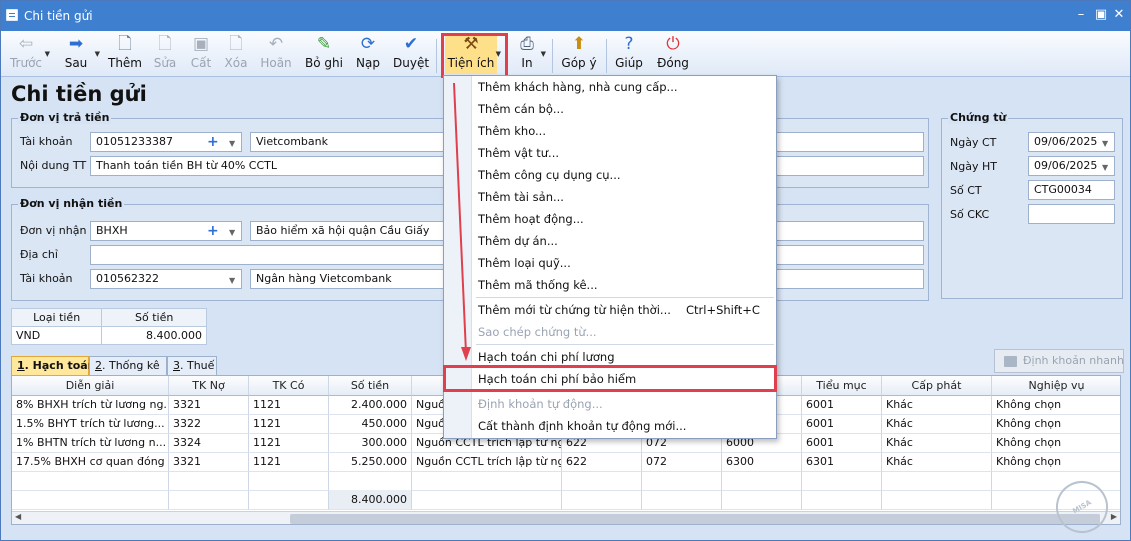 The image size is (1131, 541). Describe the element at coordinates (209, 443) in the screenshot. I see `grid-cell: 3324` at that location.